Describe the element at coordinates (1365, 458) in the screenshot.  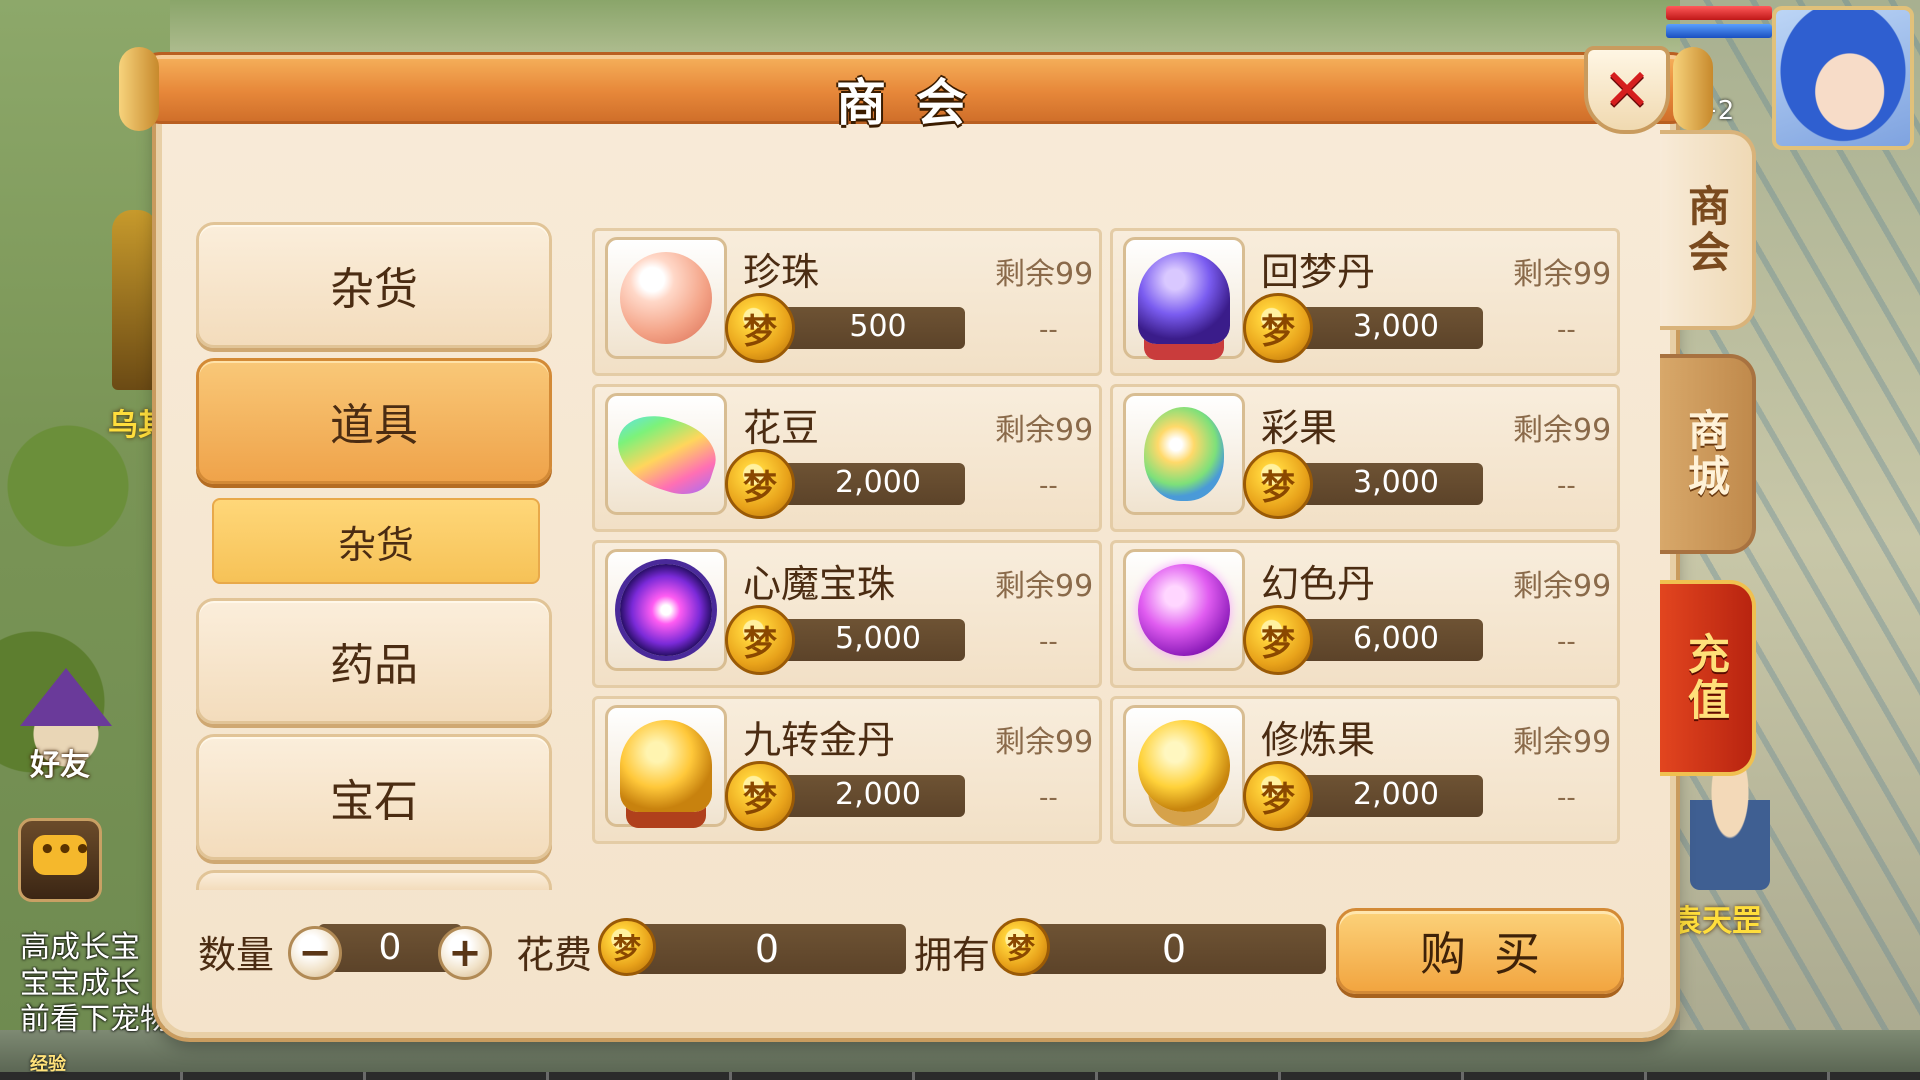
I see `item-card: 彩果 剩余99 3,000 梦 --` at that location.